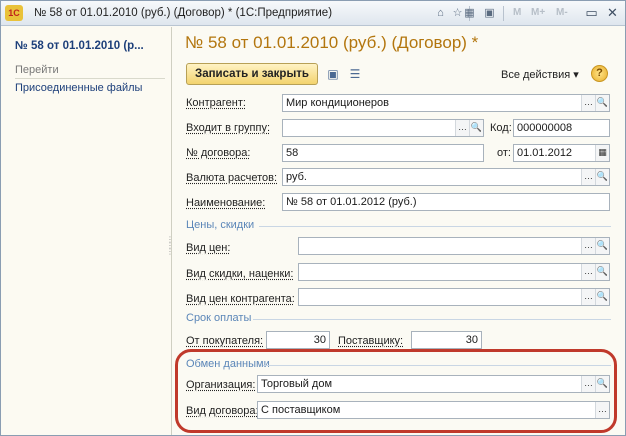 The height and width of the screenshot is (436, 626). What do you see at coordinates (454, 246) in the screenshot?
I see `price-type-field: … 🔍` at bounding box center [454, 246].